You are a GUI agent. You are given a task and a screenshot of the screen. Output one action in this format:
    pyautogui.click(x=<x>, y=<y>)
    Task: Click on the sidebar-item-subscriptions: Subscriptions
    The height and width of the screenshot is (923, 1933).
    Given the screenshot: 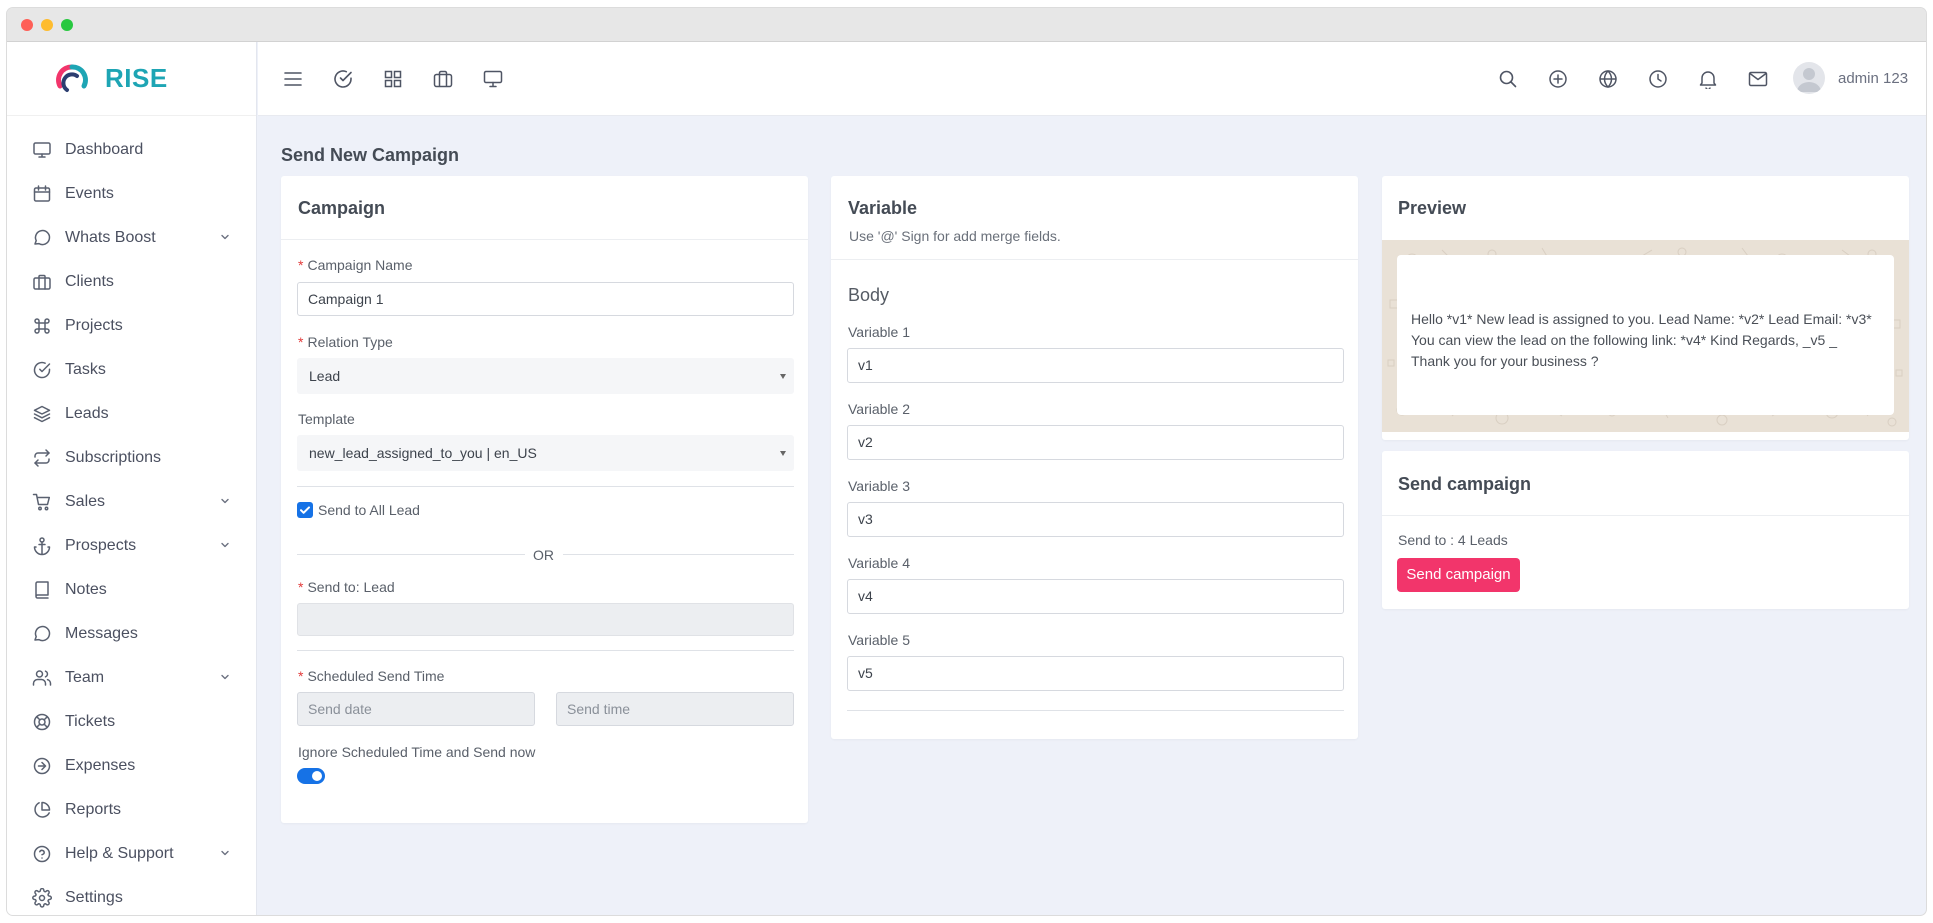 What is the action you would take?
    pyautogui.click(x=132, y=458)
    